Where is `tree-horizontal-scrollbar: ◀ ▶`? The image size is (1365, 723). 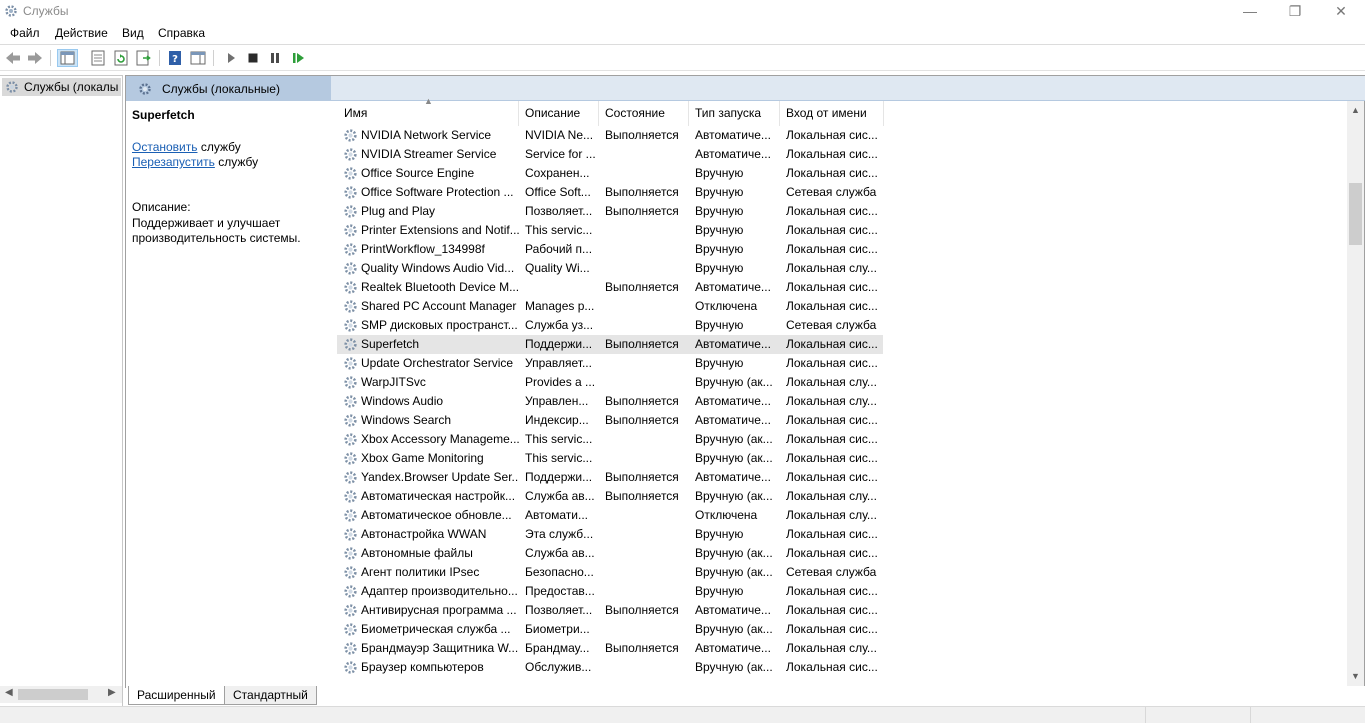 tree-horizontal-scrollbar: ◀ ▶ is located at coordinates (61, 694).